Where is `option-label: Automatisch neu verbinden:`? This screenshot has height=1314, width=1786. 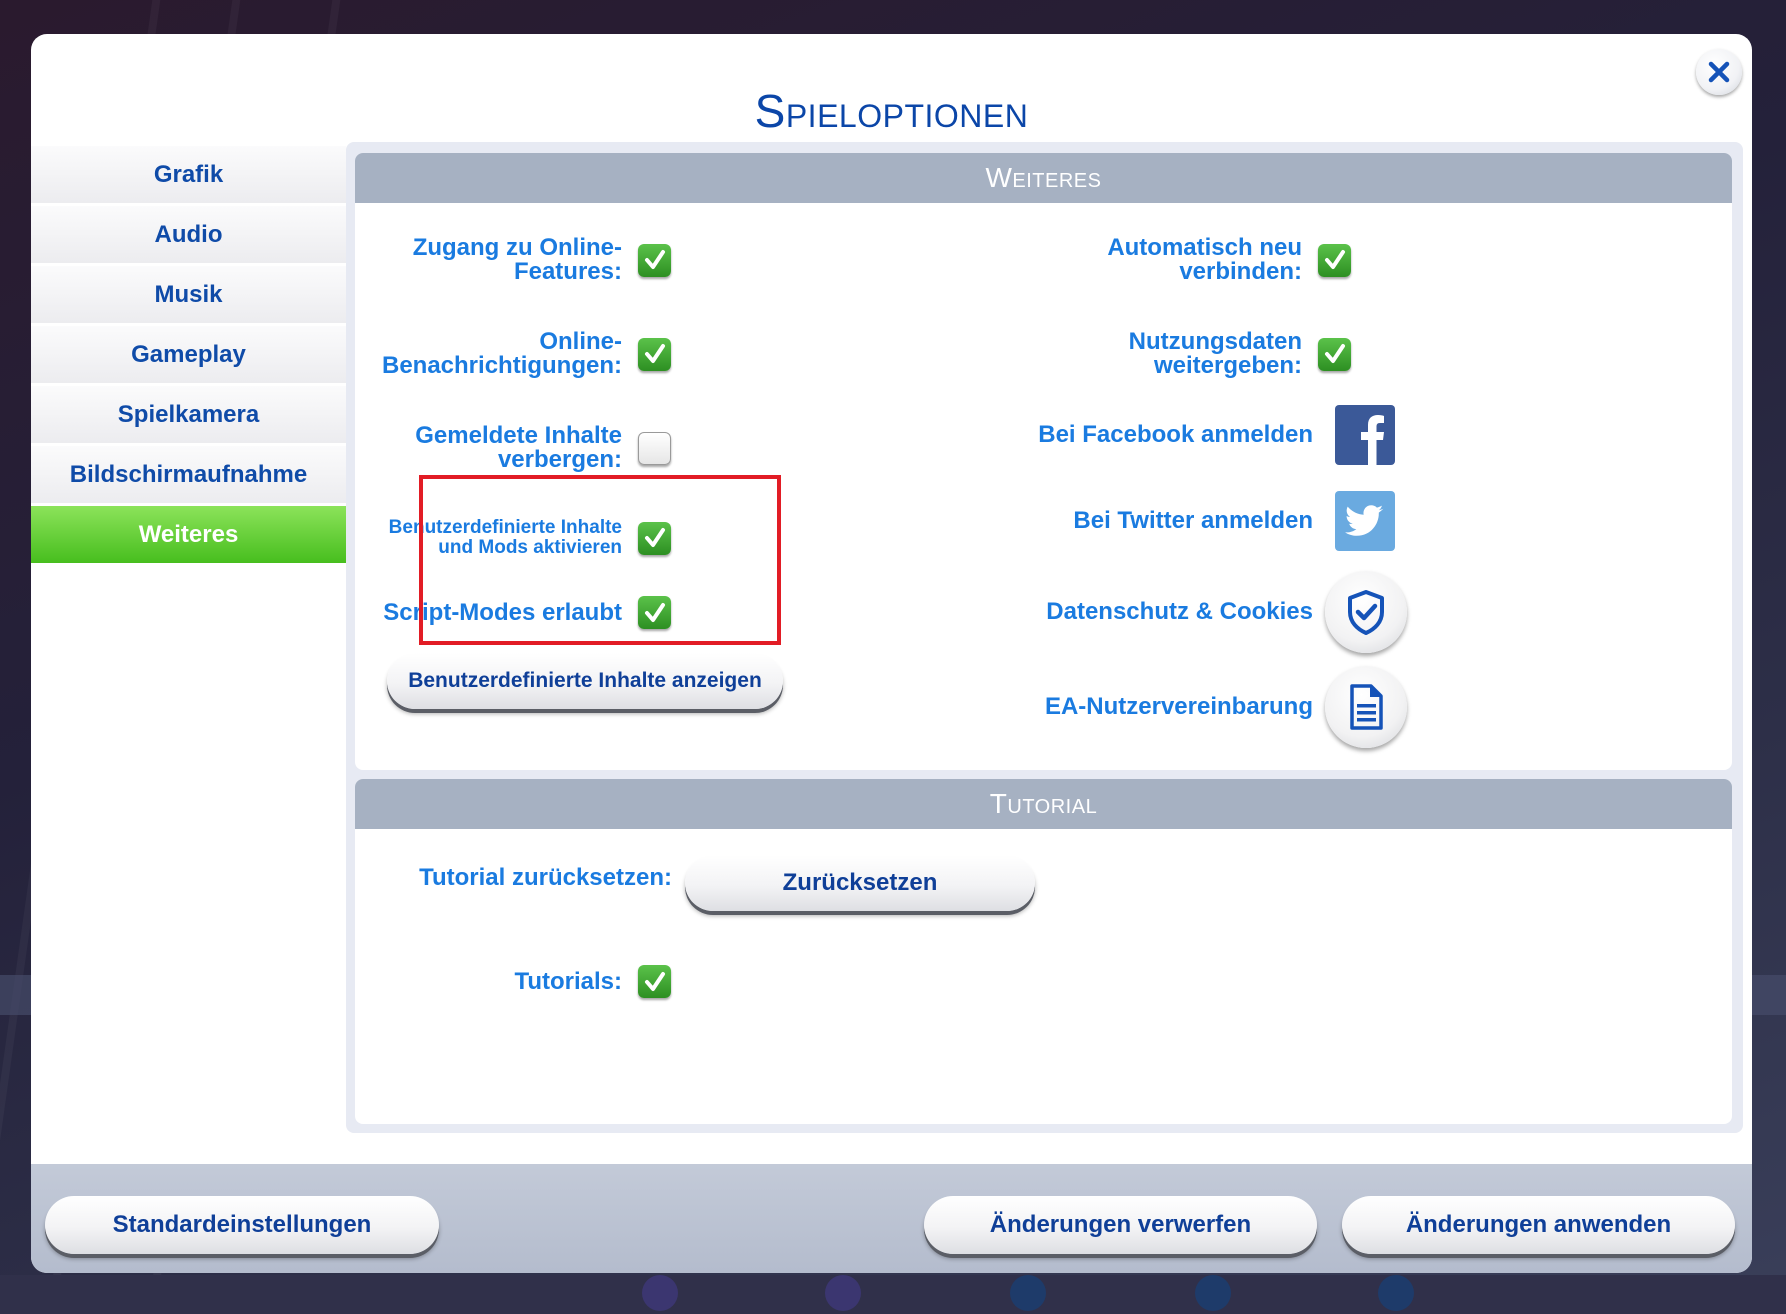
option-label: Automatisch neu verbinden: is located at coordinates (1204, 259).